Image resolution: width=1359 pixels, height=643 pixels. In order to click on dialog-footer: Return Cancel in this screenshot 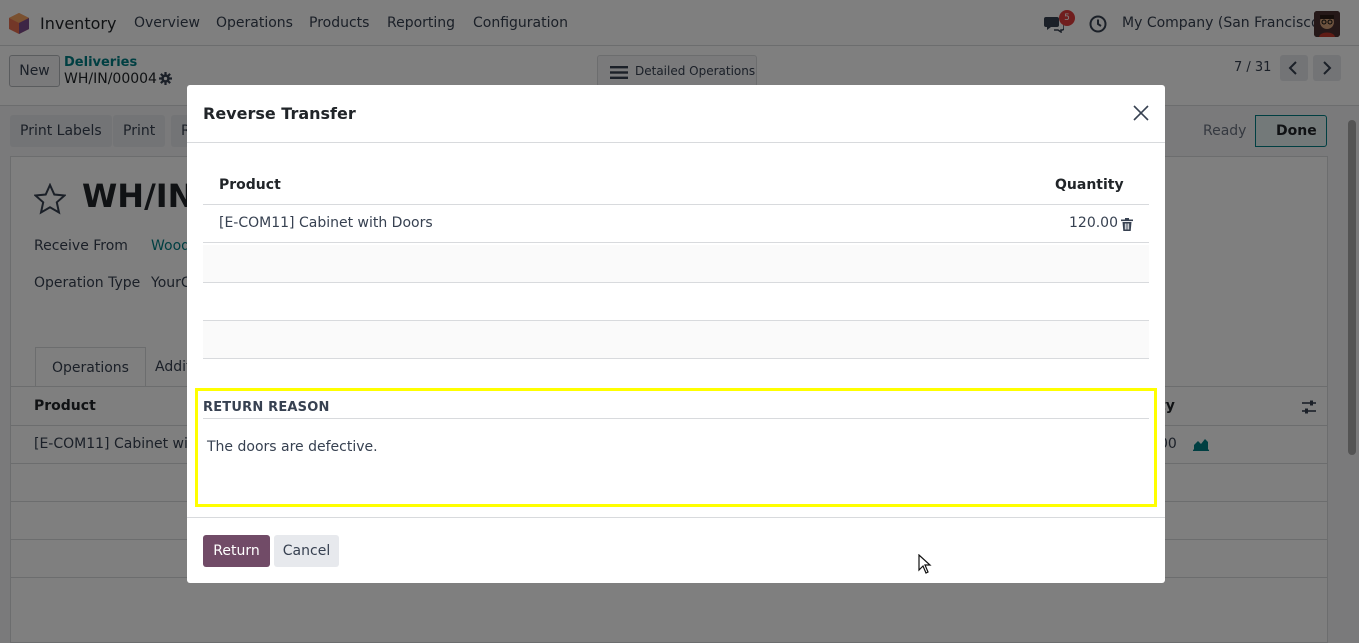, I will do `click(676, 550)`.